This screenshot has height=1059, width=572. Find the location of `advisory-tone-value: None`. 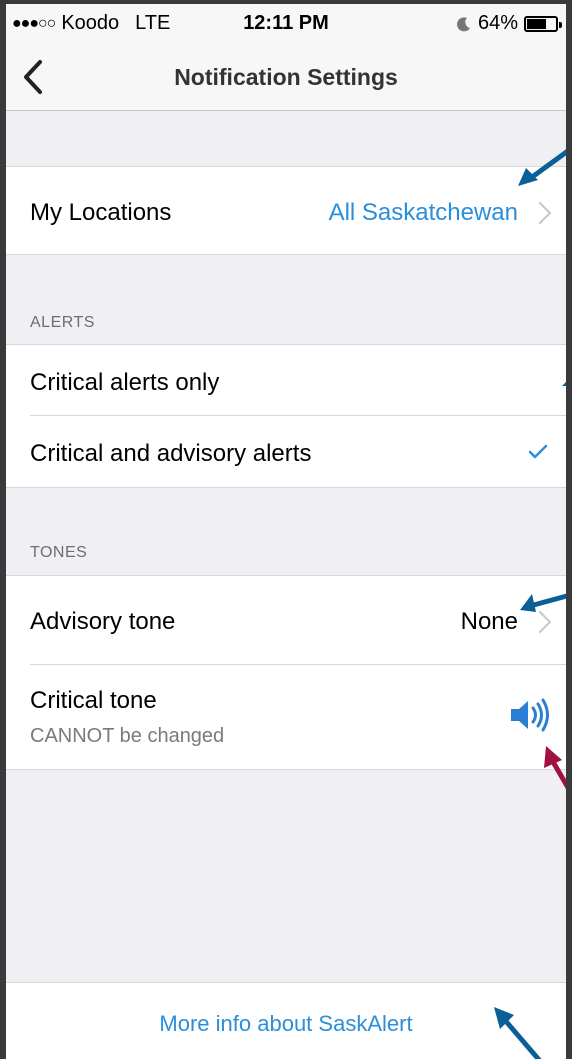

advisory-tone-value: None is located at coordinates (489, 621).